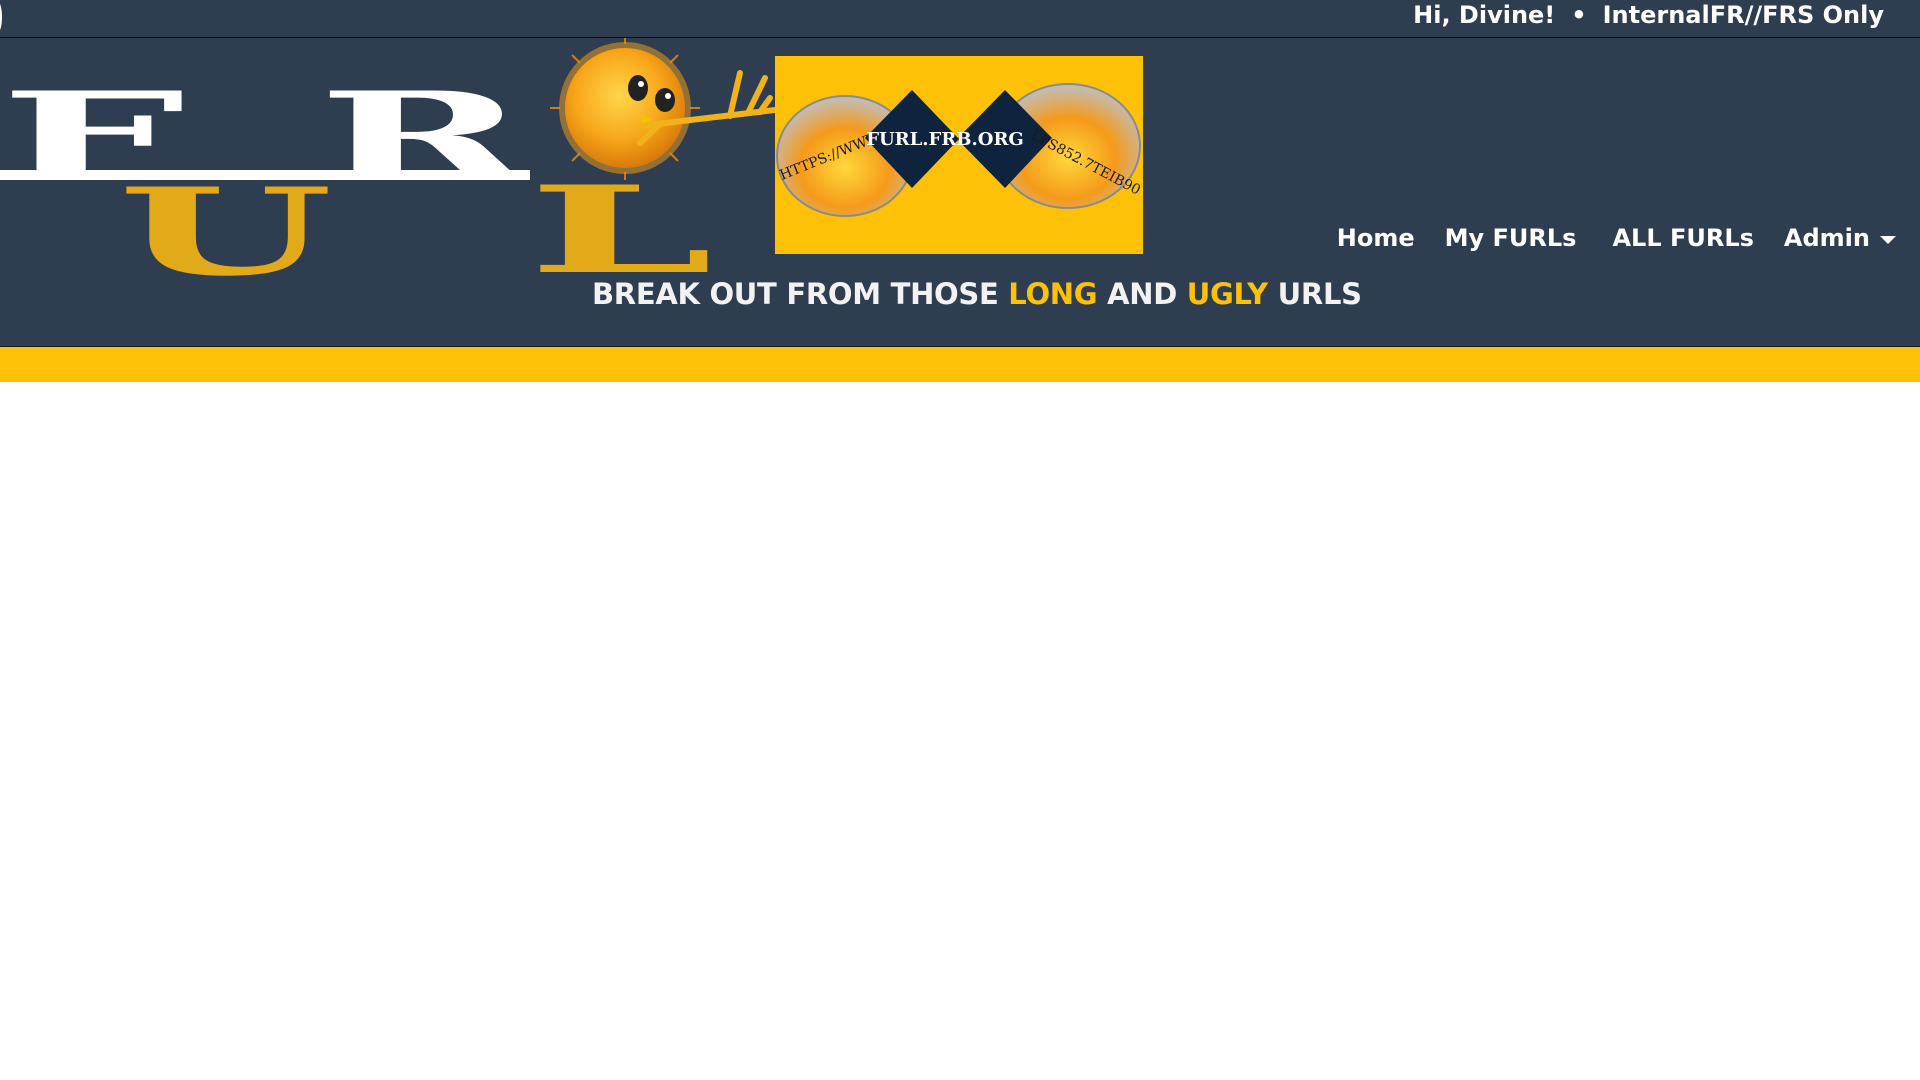 This screenshot has width=1920, height=1080. Describe the element at coordinates (945, 139) in the screenshot. I see `sign-domain-text: FURL.FRB.ORG` at that location.